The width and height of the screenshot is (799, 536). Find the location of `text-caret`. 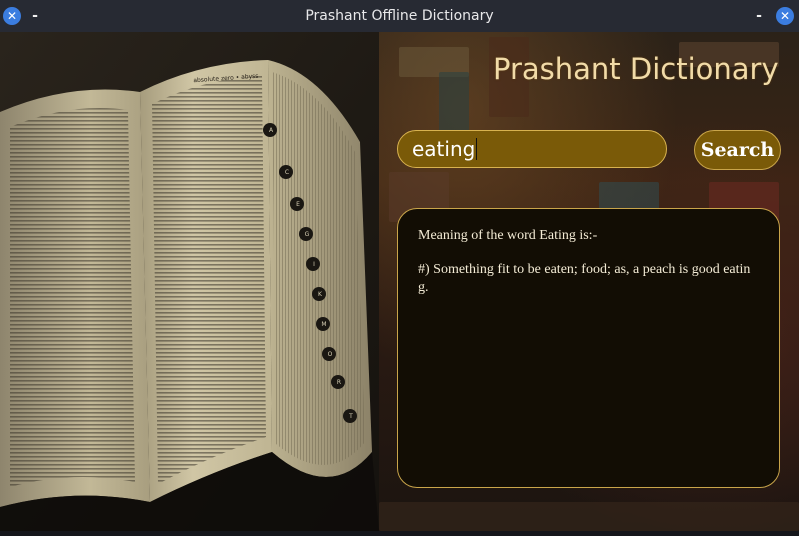

text-caret is located at coordinates (477, 149).